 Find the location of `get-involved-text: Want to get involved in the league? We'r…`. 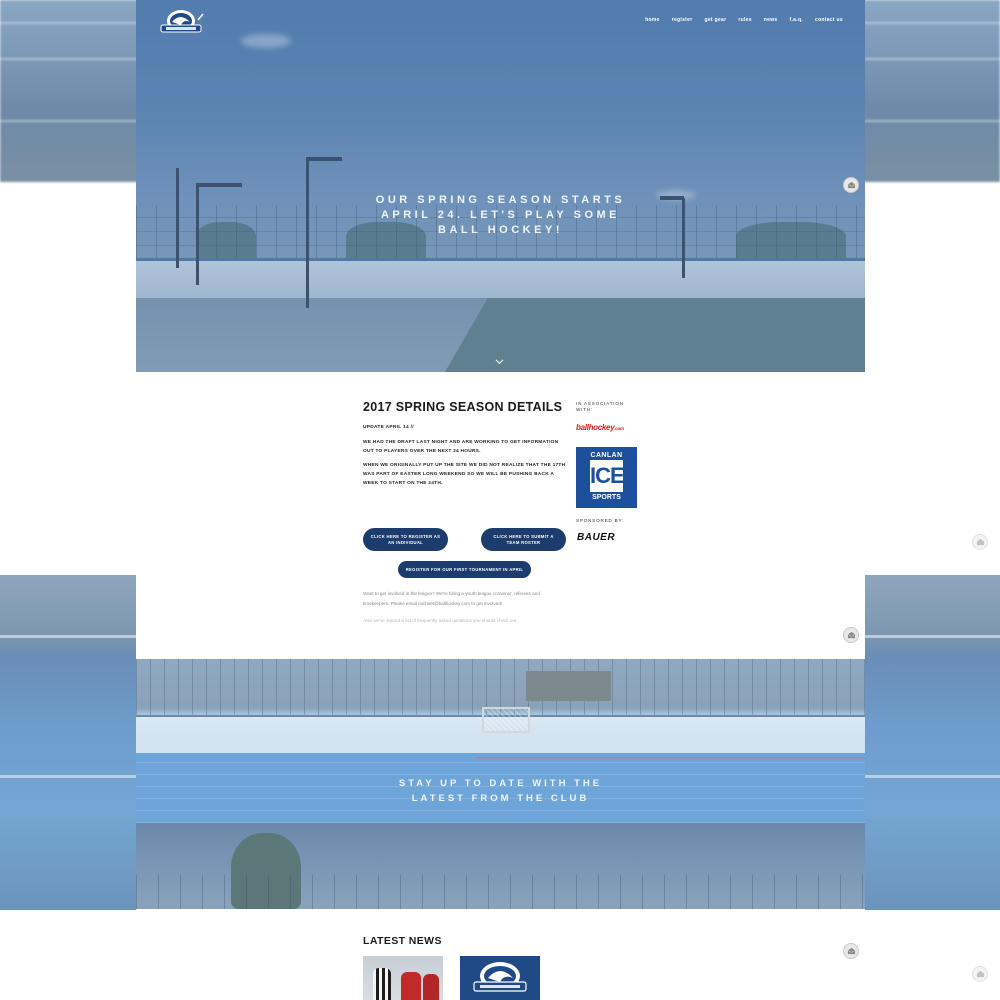

get-involved-text: Want to get involved in the league? We'r… is located at coordinates (451, 598).